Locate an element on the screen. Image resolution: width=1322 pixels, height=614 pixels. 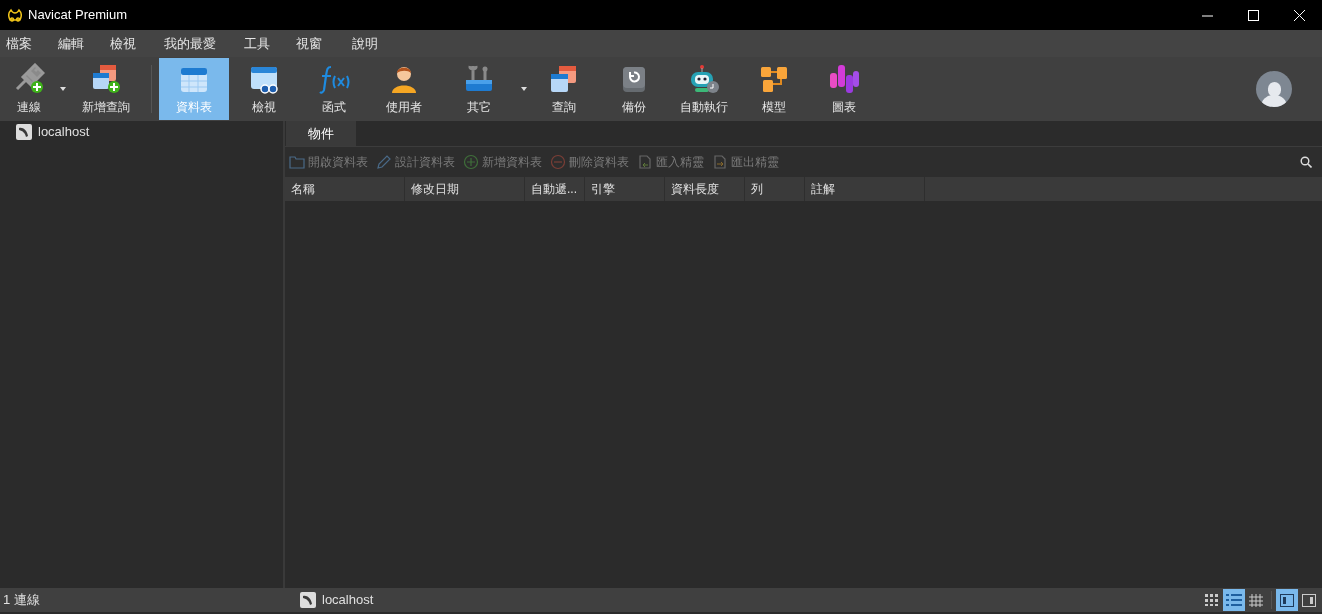
right-view-icon is located at coordinates (1309, 600).